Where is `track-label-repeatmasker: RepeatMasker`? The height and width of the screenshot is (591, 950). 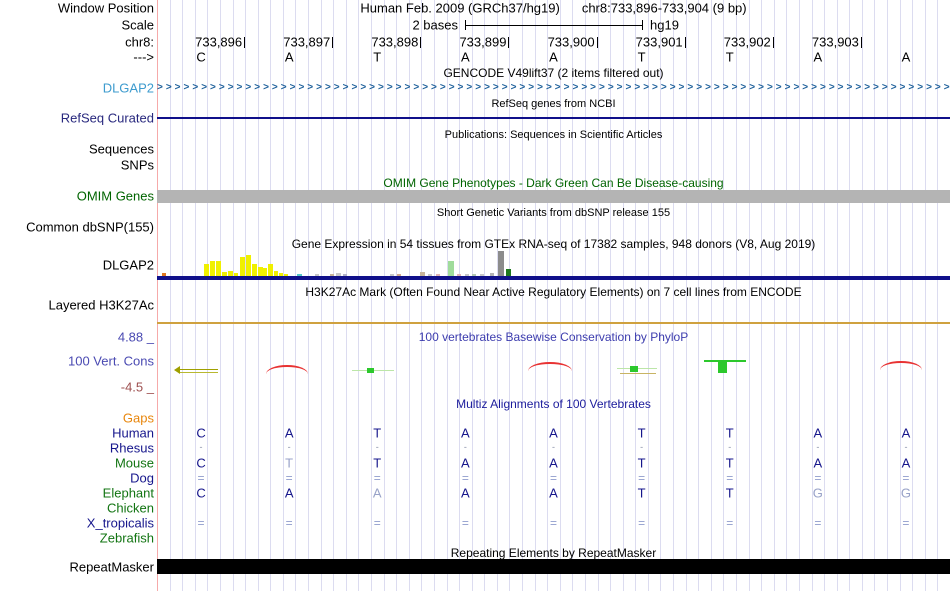
track-label-repeatmasker: RepeatMasker is located at coordinates (111, 567).